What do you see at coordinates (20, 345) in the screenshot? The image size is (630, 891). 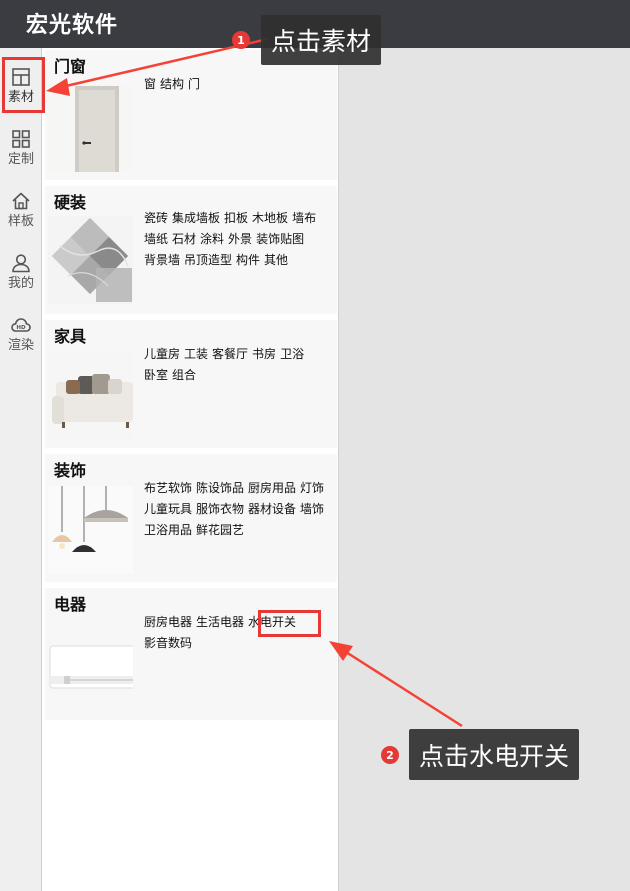 I see `sidebar-item-label: 渲染` at bounding box center [20, 345].